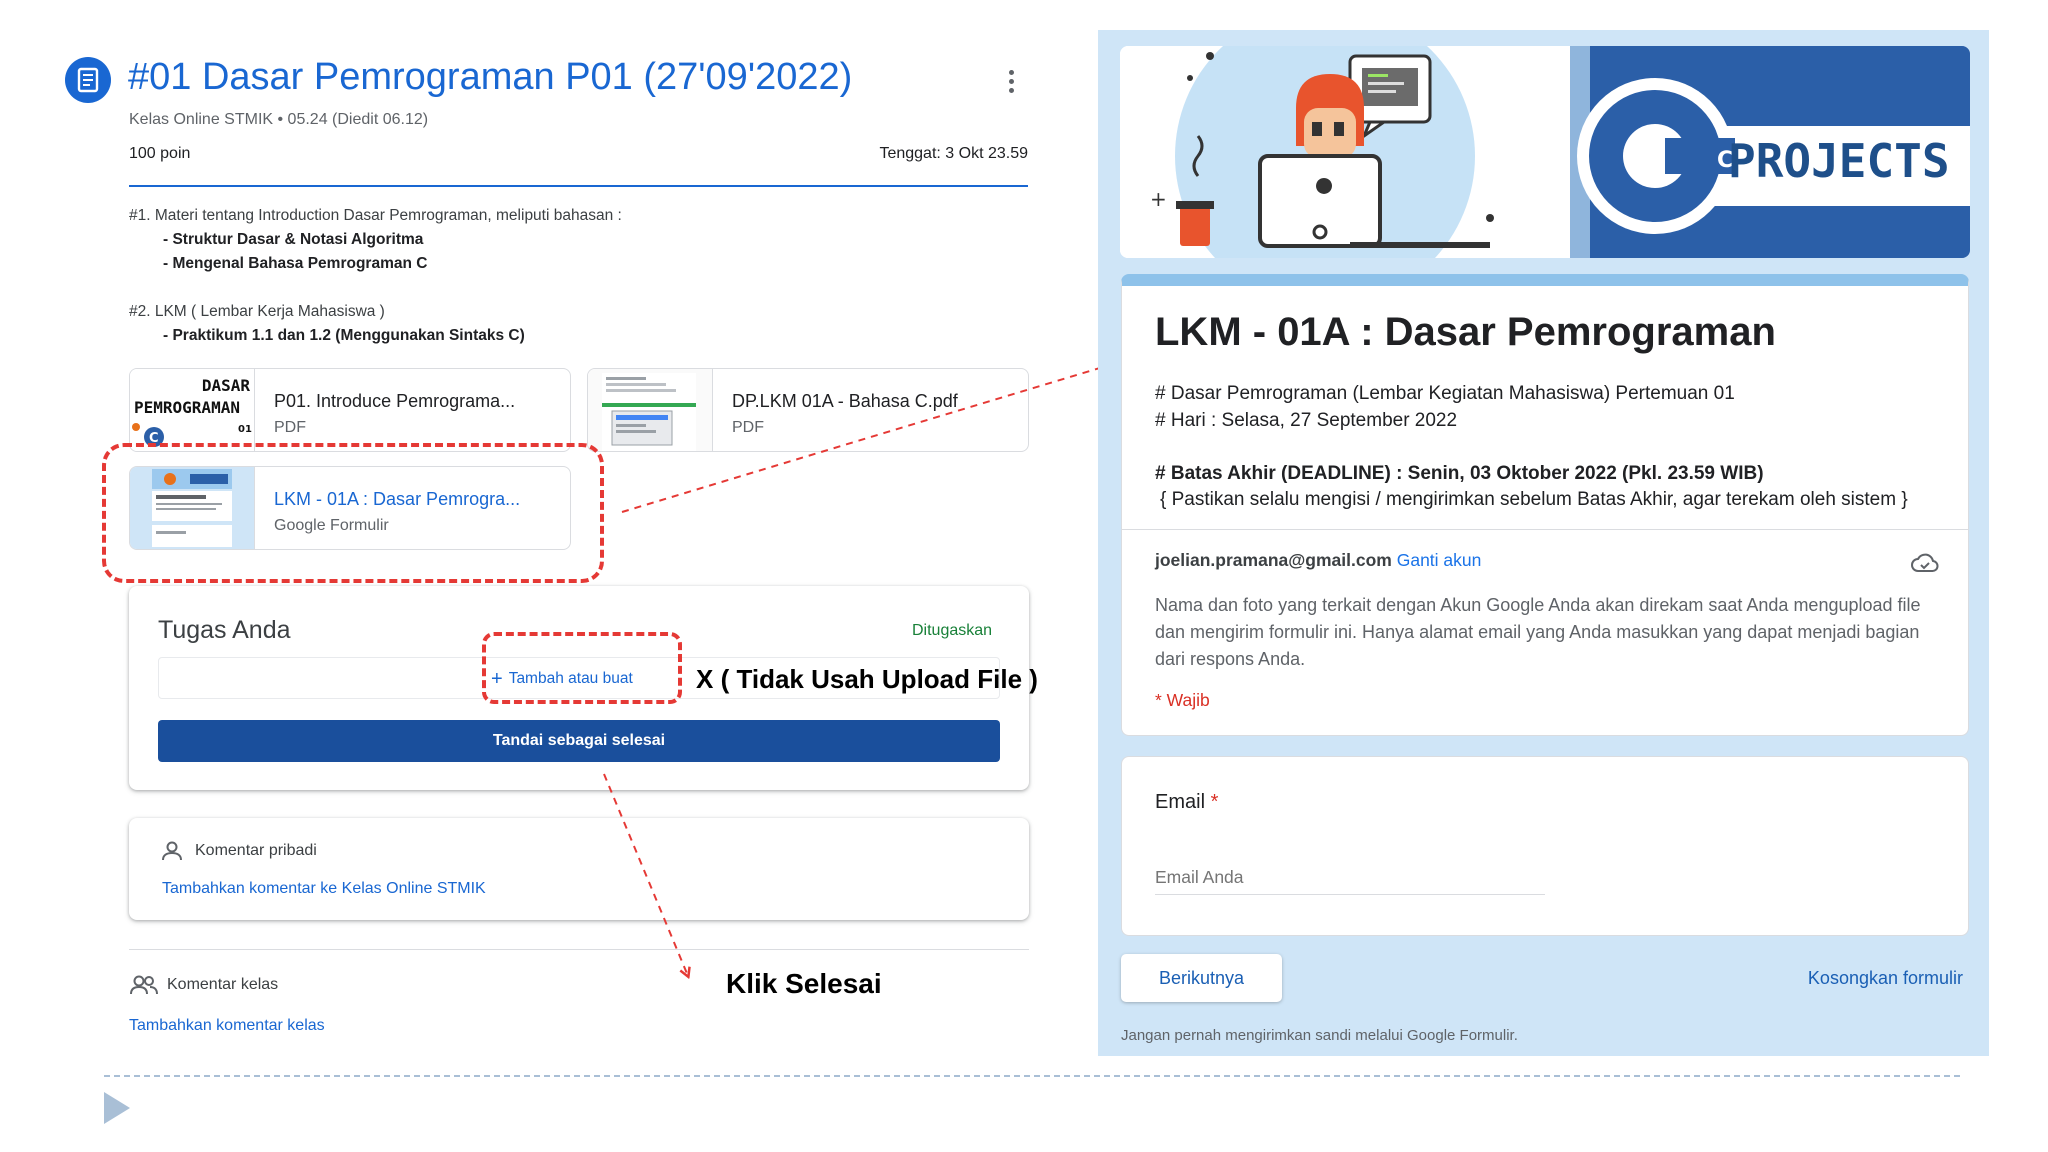  Describe the element at coordinates (1032, 1076) in the screenshot. I see `slide-divider` at that location.